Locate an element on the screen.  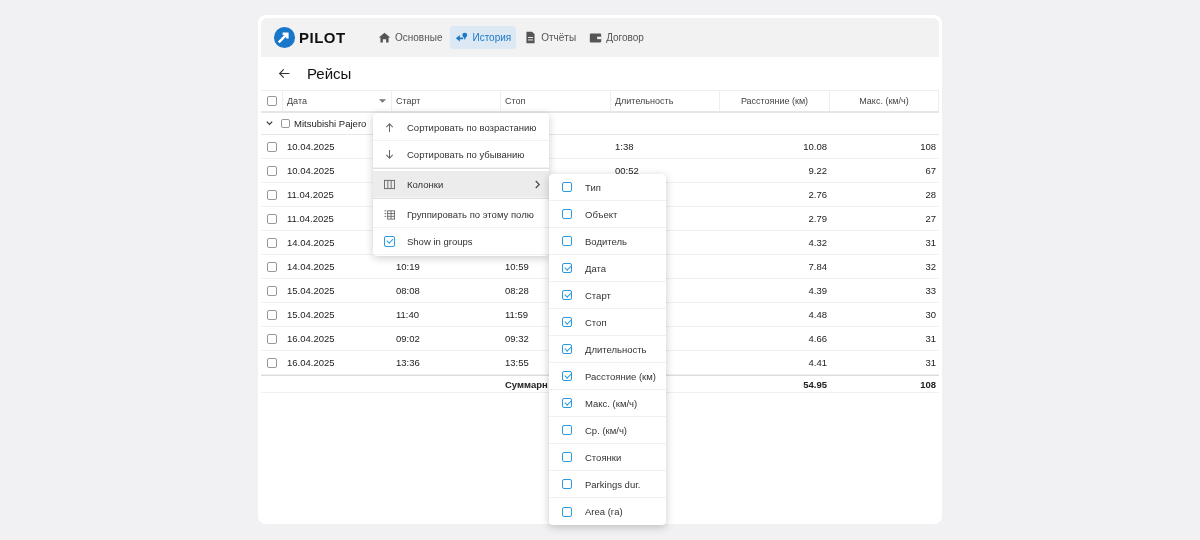
home-icon is located at coordinates (384, 37).